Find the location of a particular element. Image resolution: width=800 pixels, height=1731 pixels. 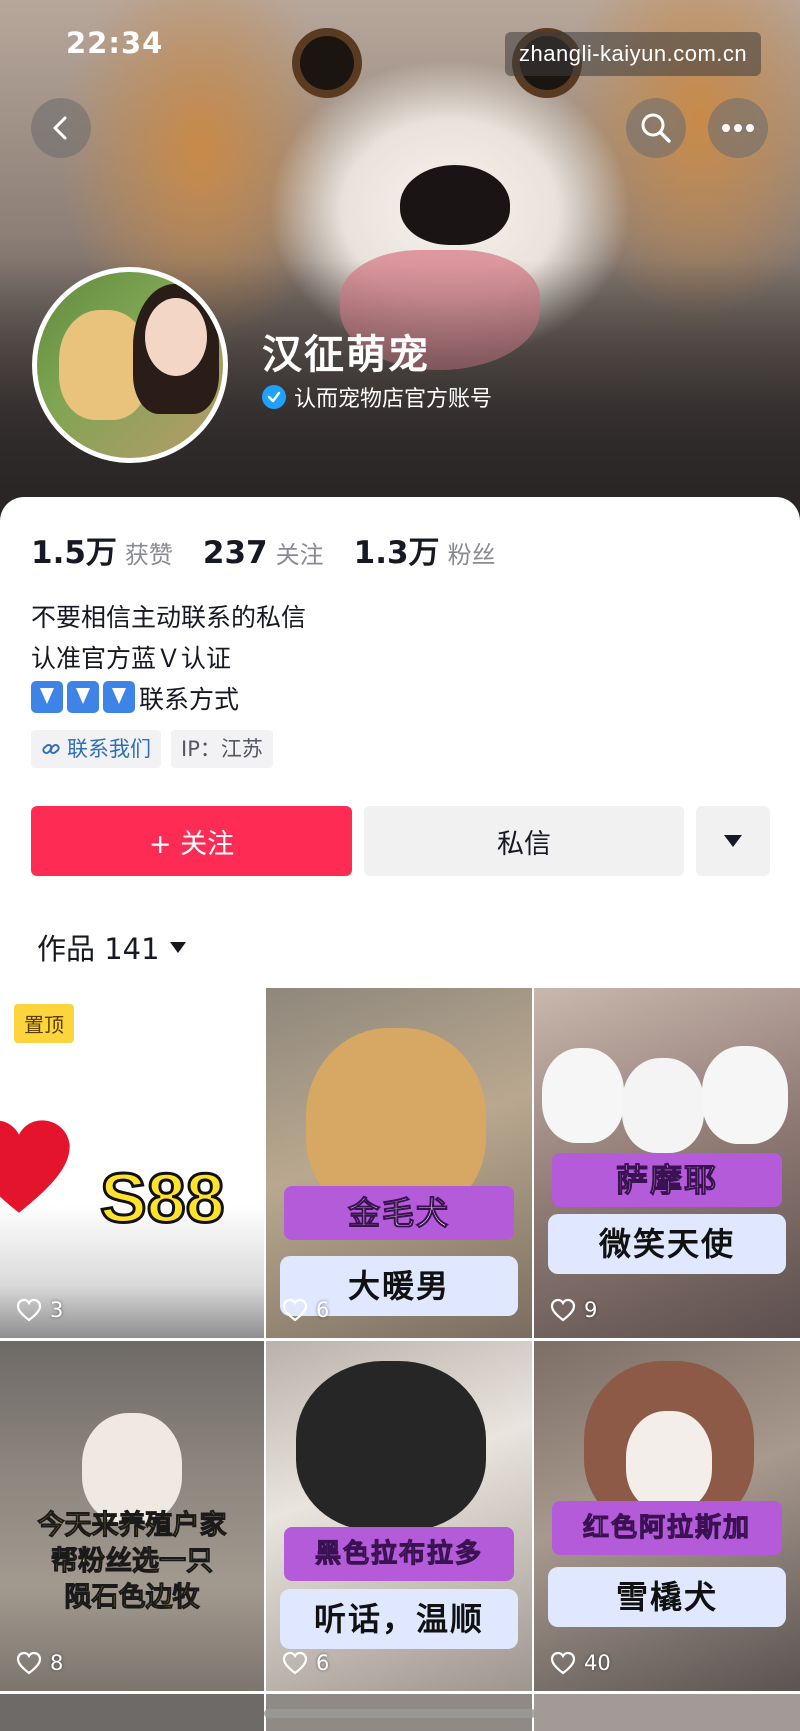

stat-followers: 1.3万 粉丝 is located at coordinates (425, 549).